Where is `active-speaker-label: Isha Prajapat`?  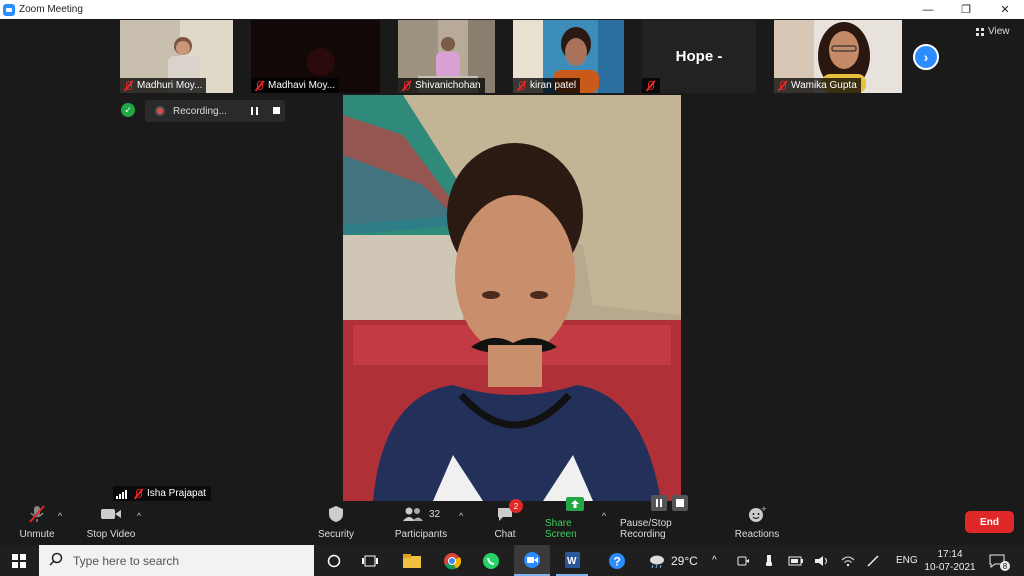
active-speaker-label: Isha Prajapat is located at coordinates (162, 493).